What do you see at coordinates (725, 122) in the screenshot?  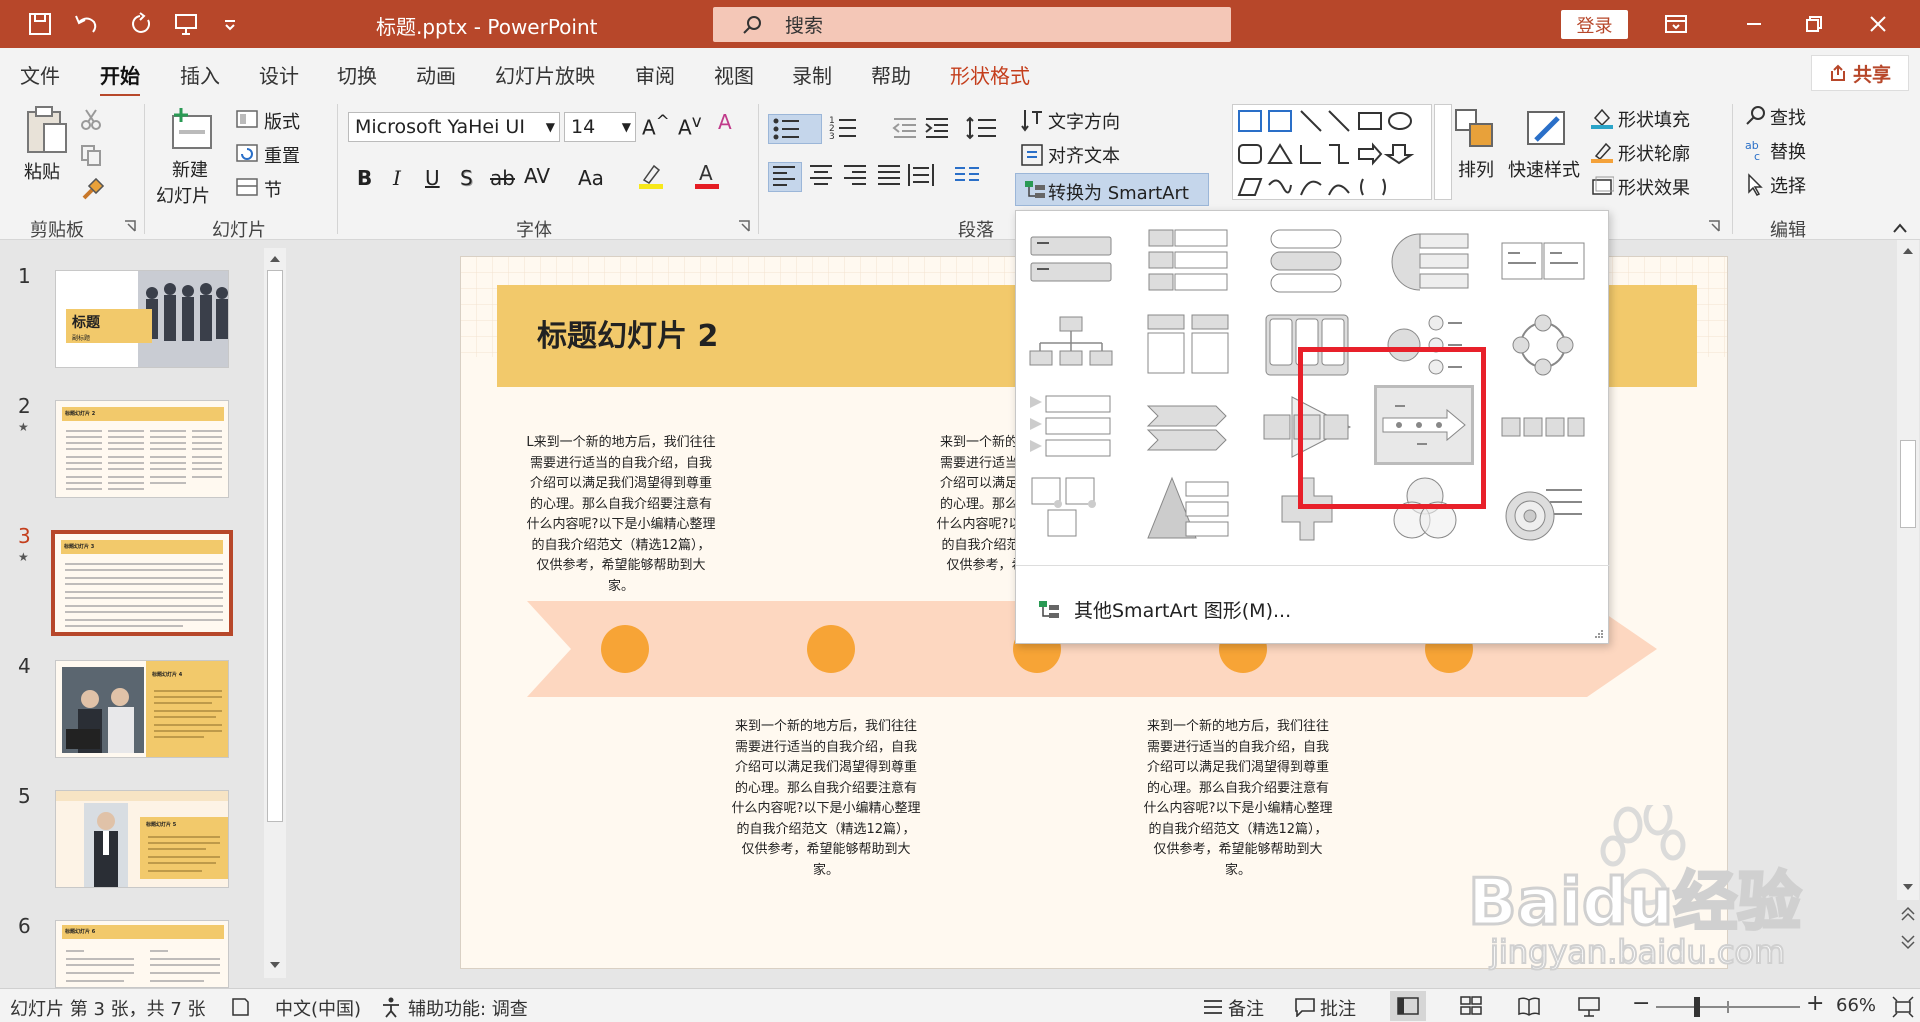 I see `clear-format-icon: A` at bounding box center [725, 122].